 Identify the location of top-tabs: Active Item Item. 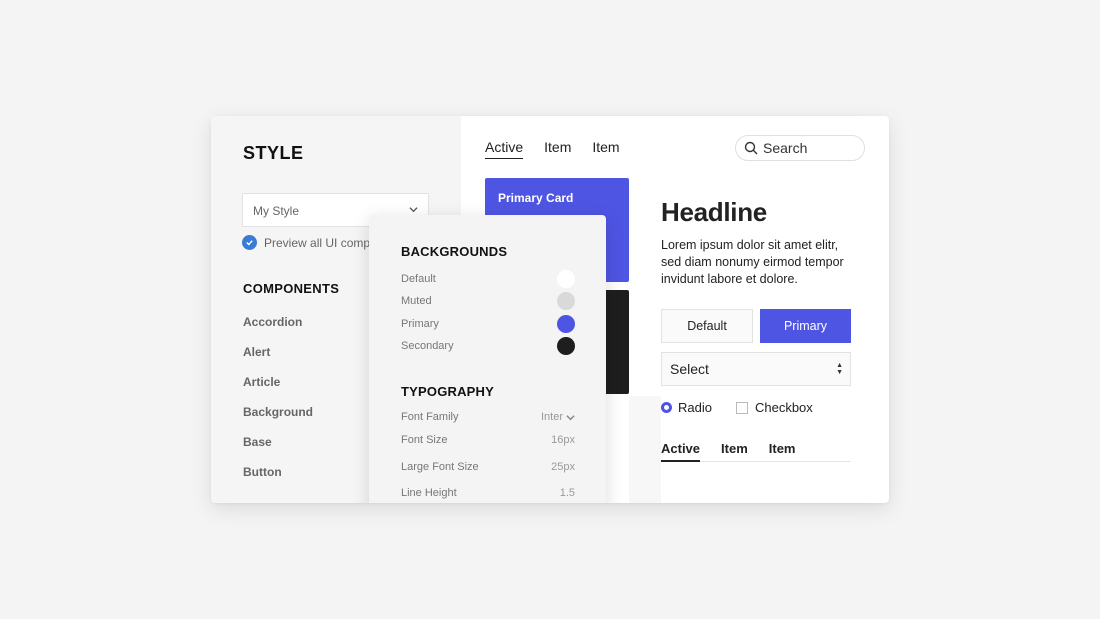
(552, 149).